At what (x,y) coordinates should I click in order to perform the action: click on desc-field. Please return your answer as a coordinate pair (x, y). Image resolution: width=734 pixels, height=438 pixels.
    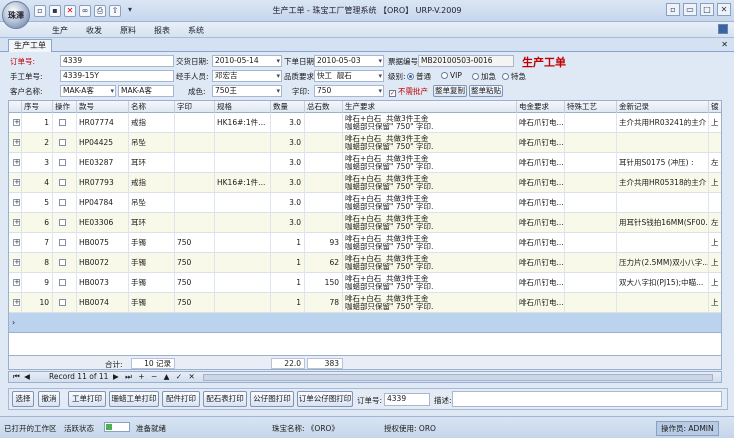
    Looking at the image, I should click on (587, 399).